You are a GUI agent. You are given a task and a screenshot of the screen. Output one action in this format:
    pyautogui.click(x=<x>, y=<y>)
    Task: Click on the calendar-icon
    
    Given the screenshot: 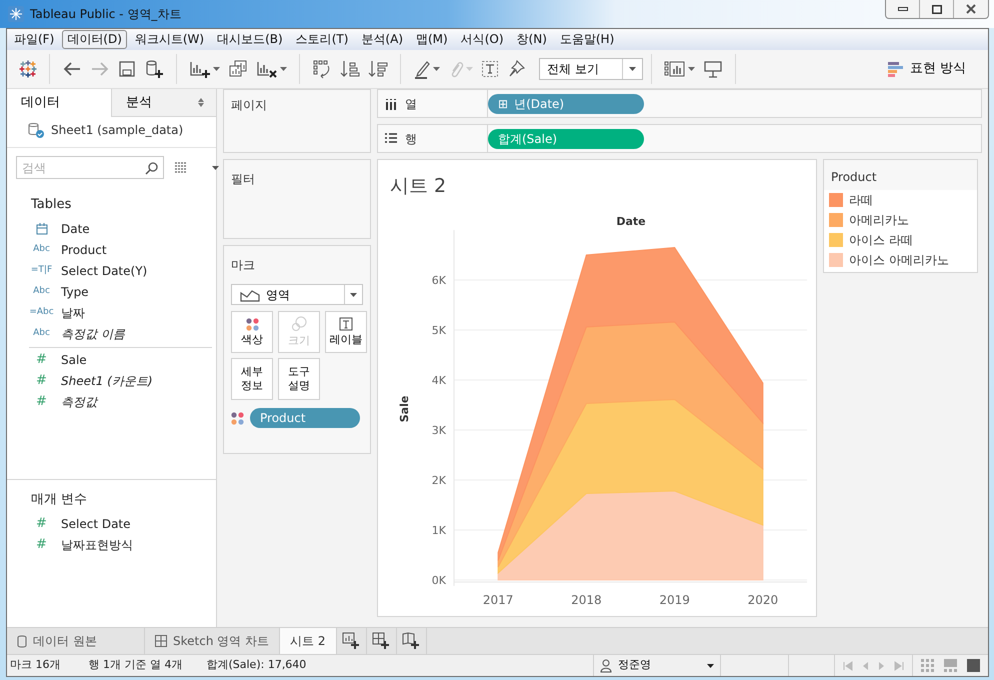 What is the action you would take?
    pyautogui.click(x=42, y=229)
    